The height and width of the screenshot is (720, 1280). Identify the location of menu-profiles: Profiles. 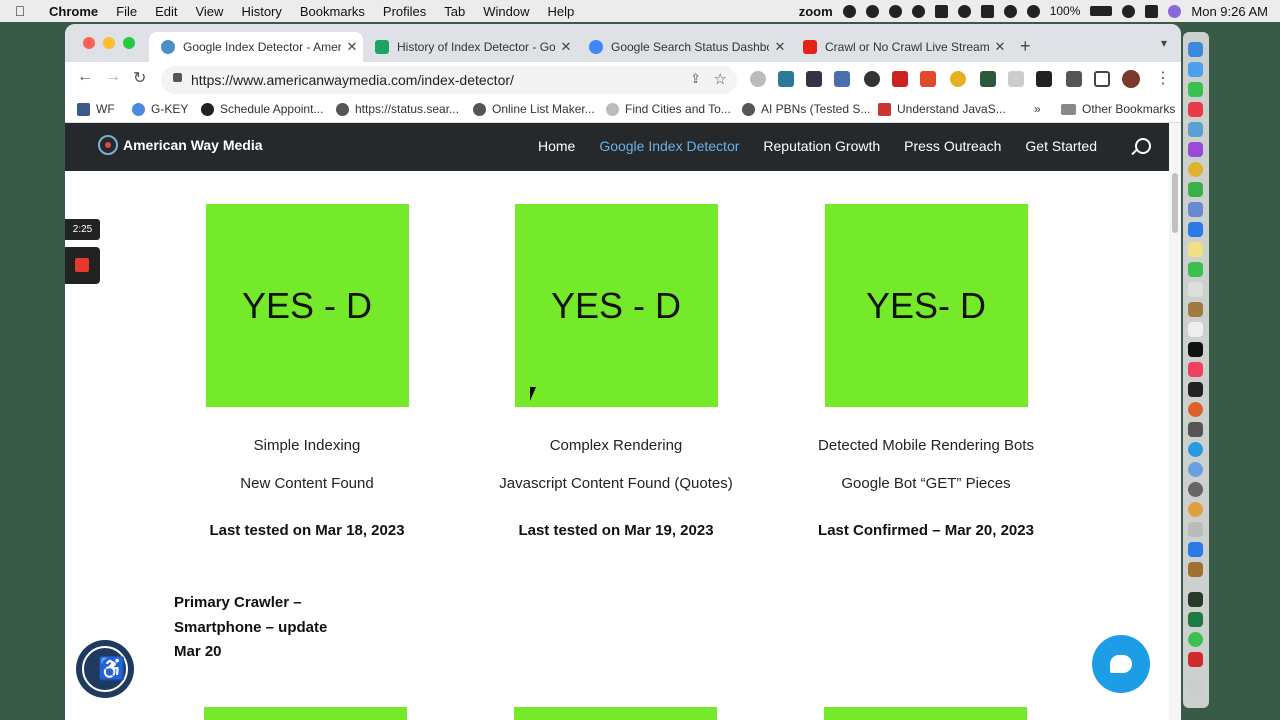
(404, 11).